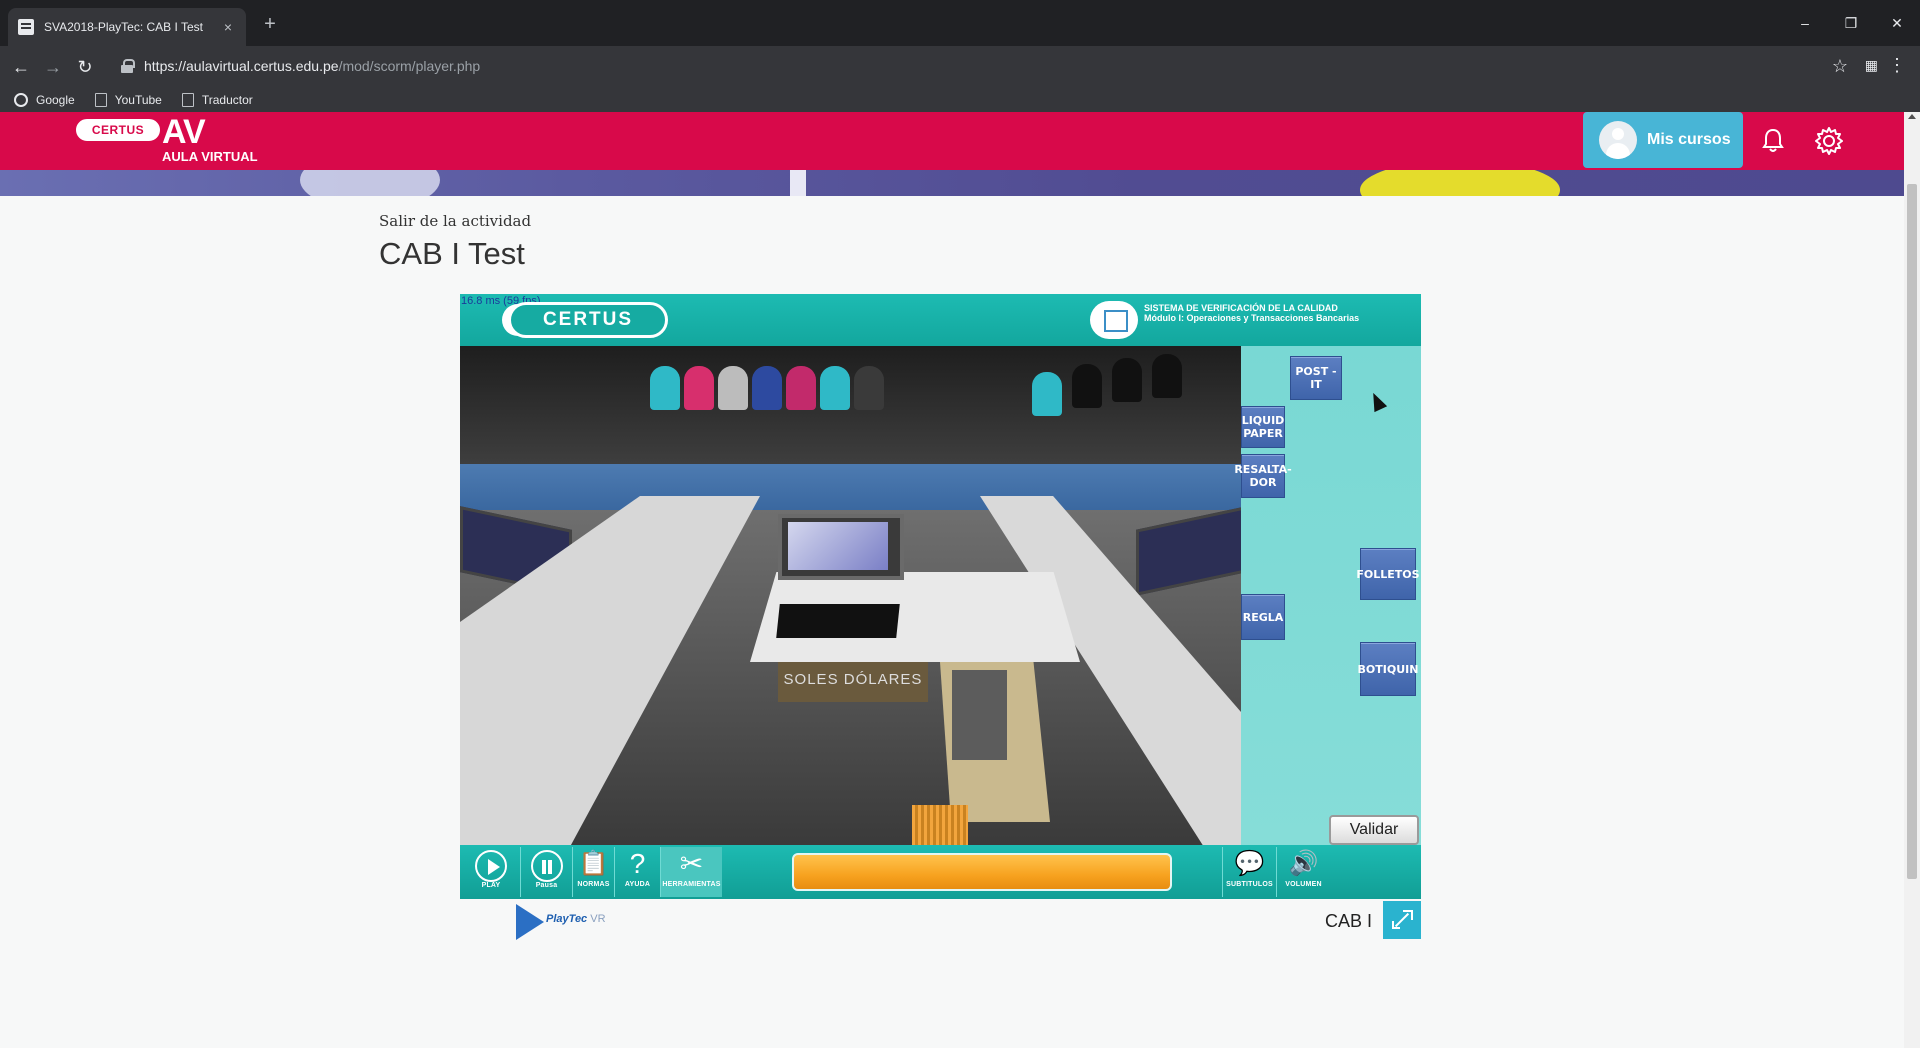 This screenshot has height=1048, width=1920. I want to click on browser-tab: SVA2018-PlayTec: CAB I Test ×, so click(127, 27).